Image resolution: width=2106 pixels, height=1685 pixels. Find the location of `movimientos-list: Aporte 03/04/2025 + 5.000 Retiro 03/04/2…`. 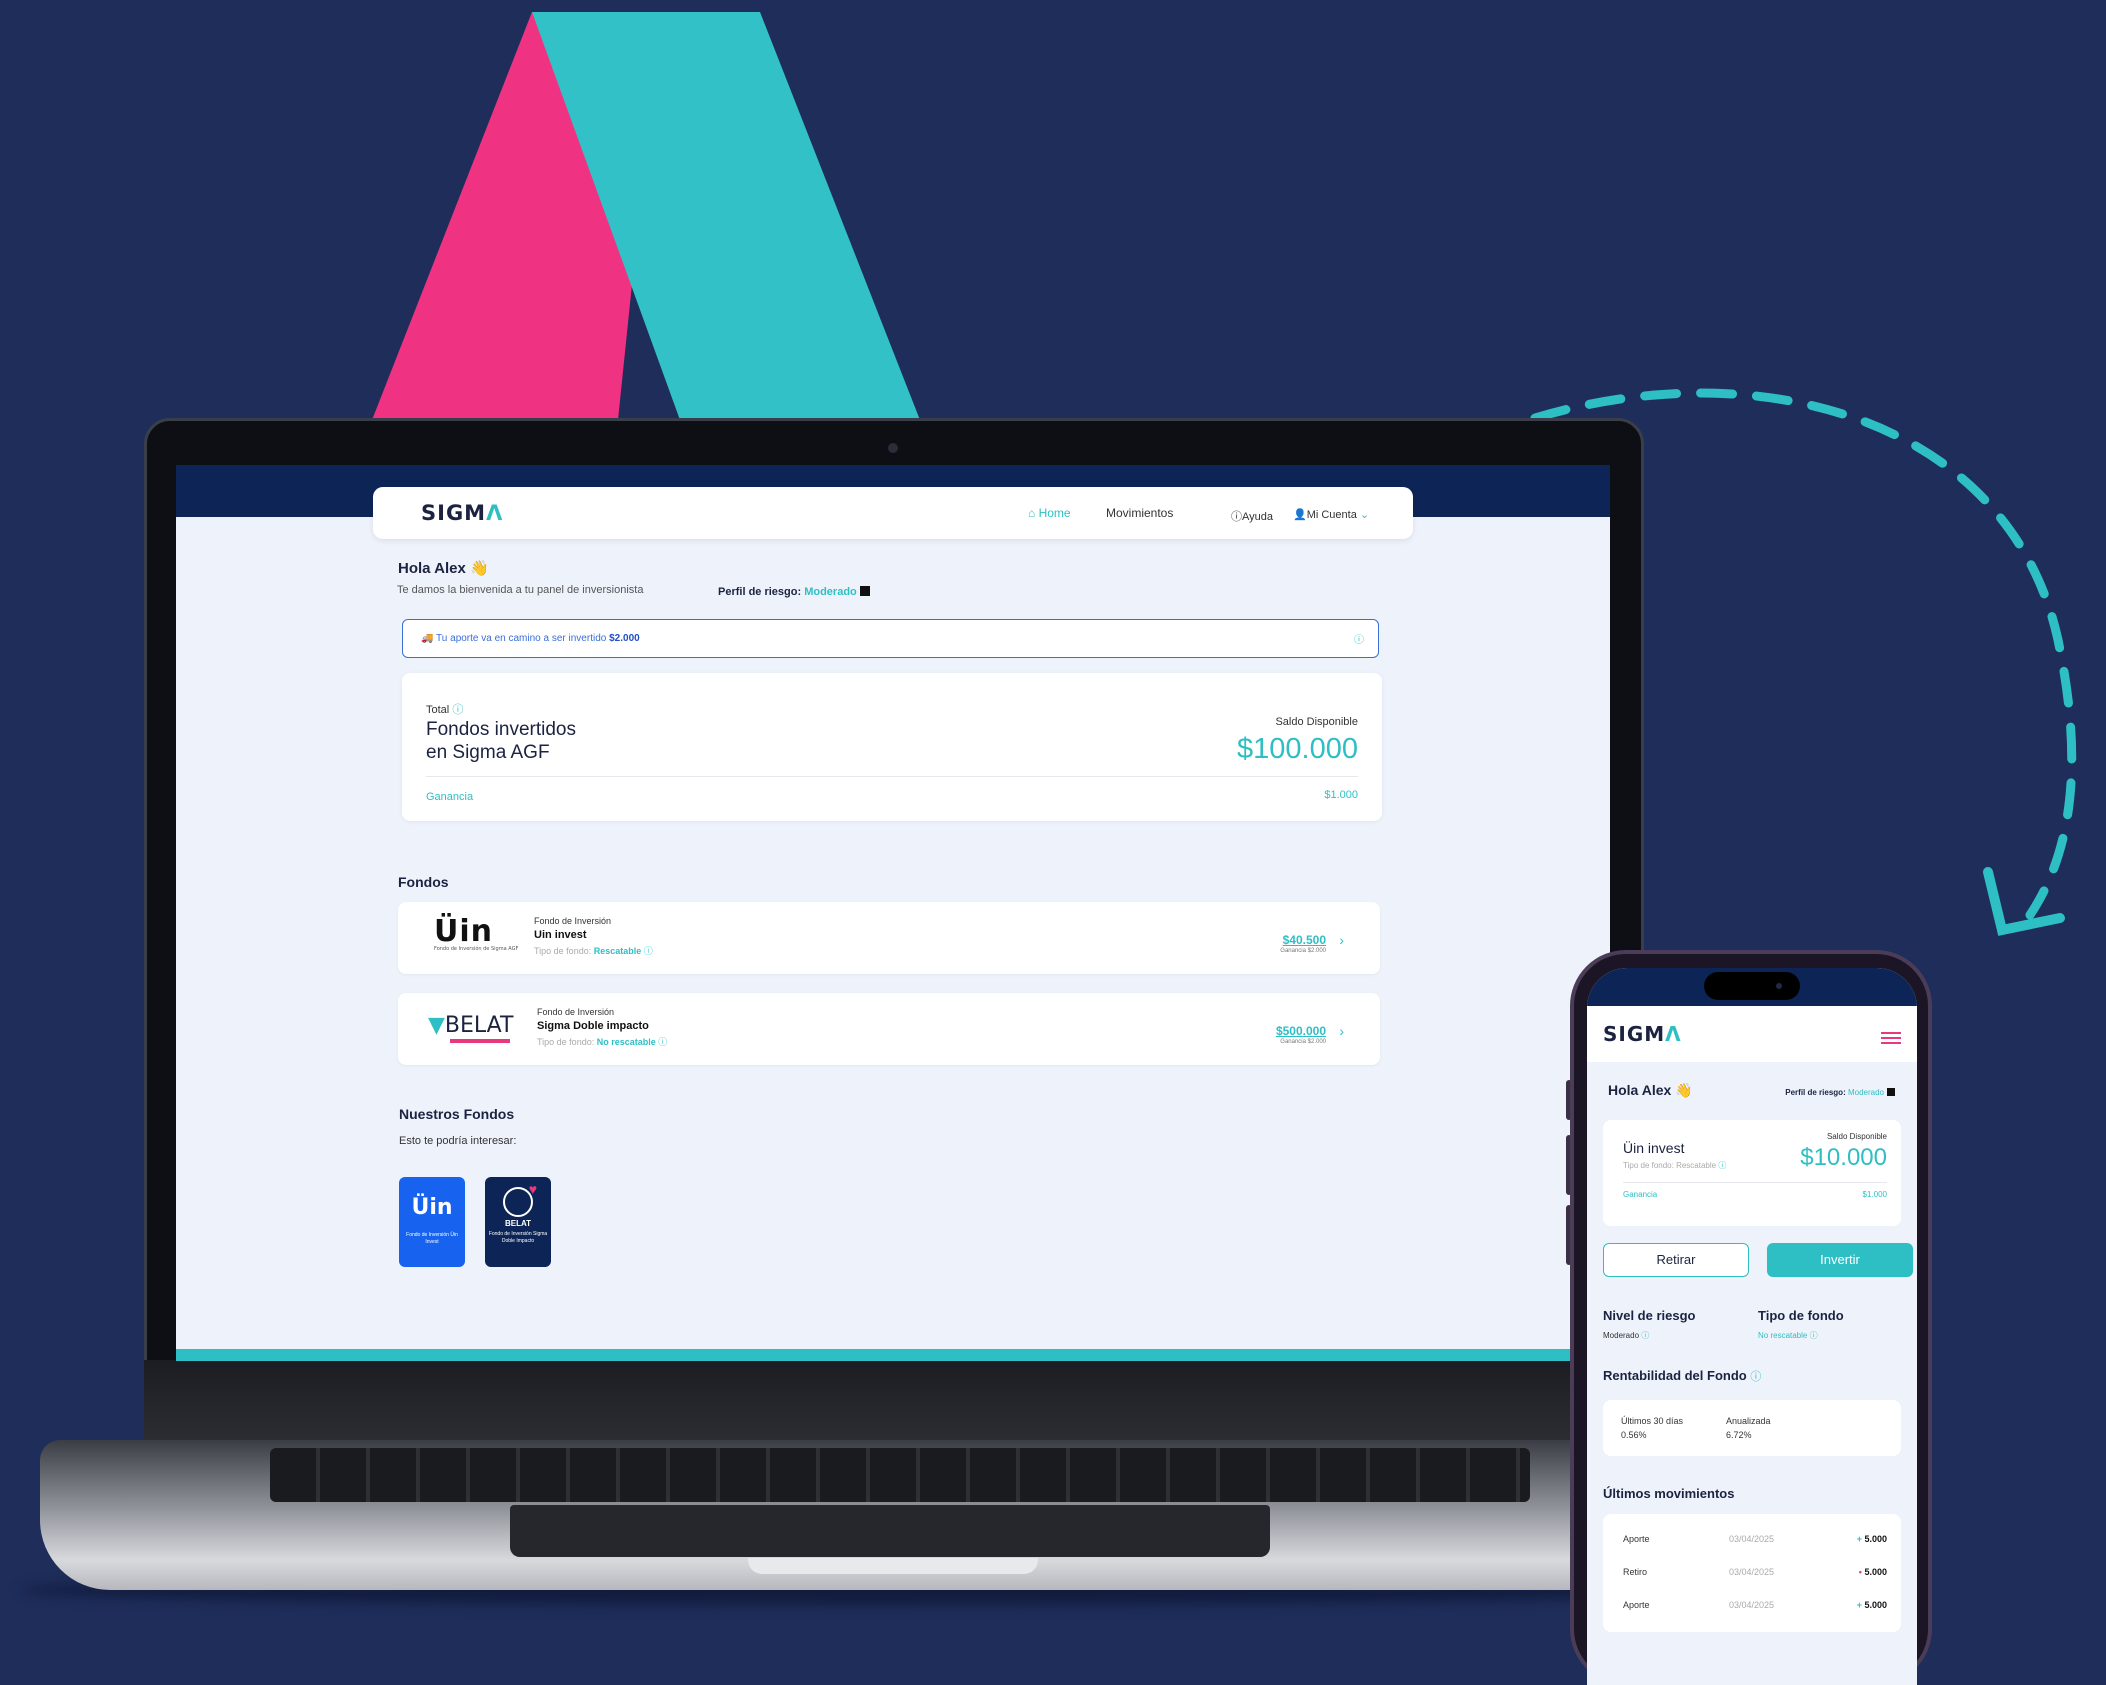

movimientos-list: Aporte 03/04/2025 + 5.000 Retiro 03/04/2… is located at coordinates (1752, 1573).